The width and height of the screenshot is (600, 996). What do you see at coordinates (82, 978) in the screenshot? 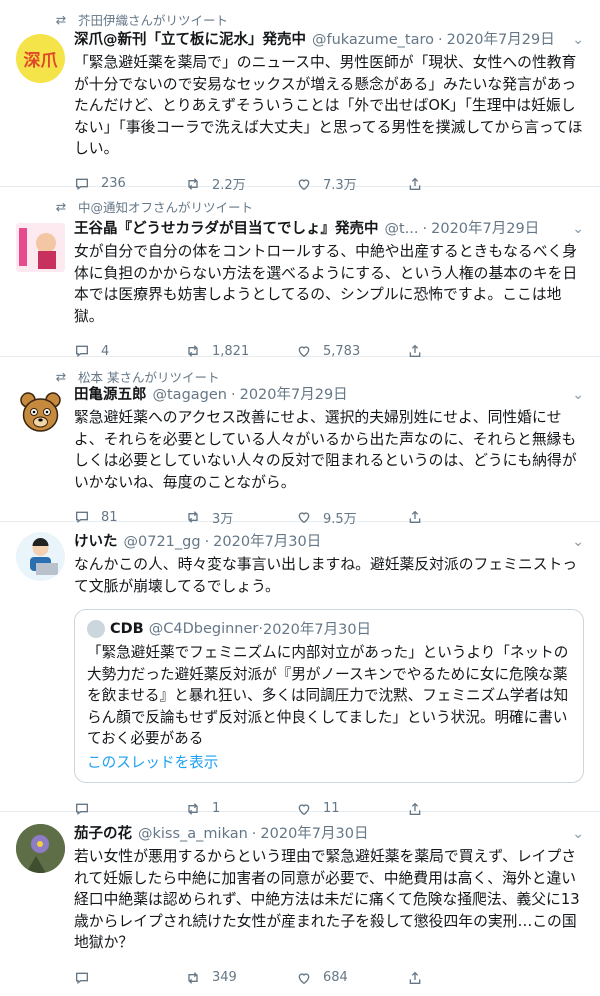
I see `reply-icon` at bounding box center [82, 978].